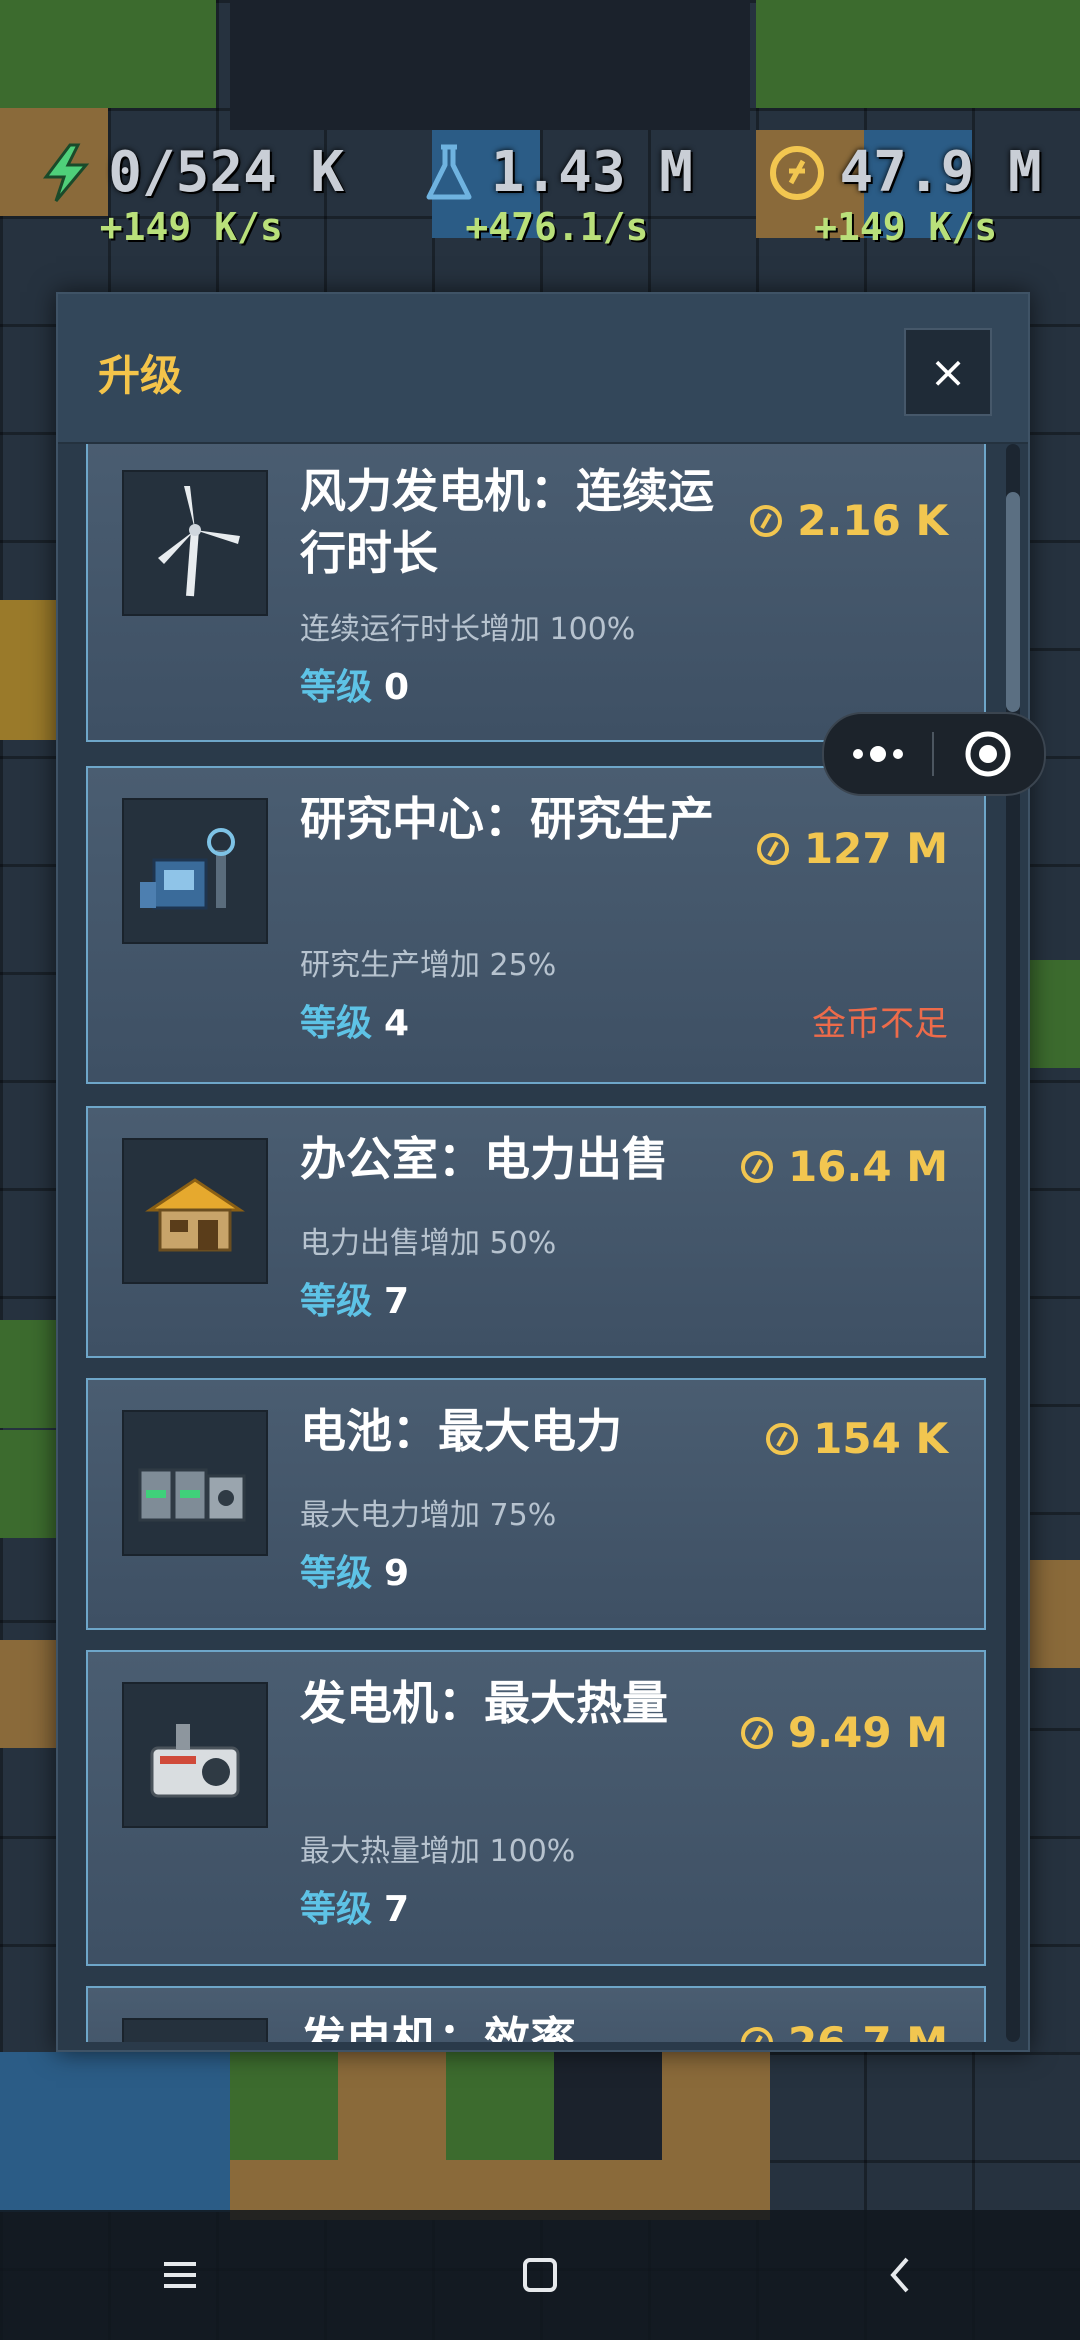 The image size is (1080, 2340). I want to click on upgrade-description: 最大热量增加 100%, so click(438, 1851).